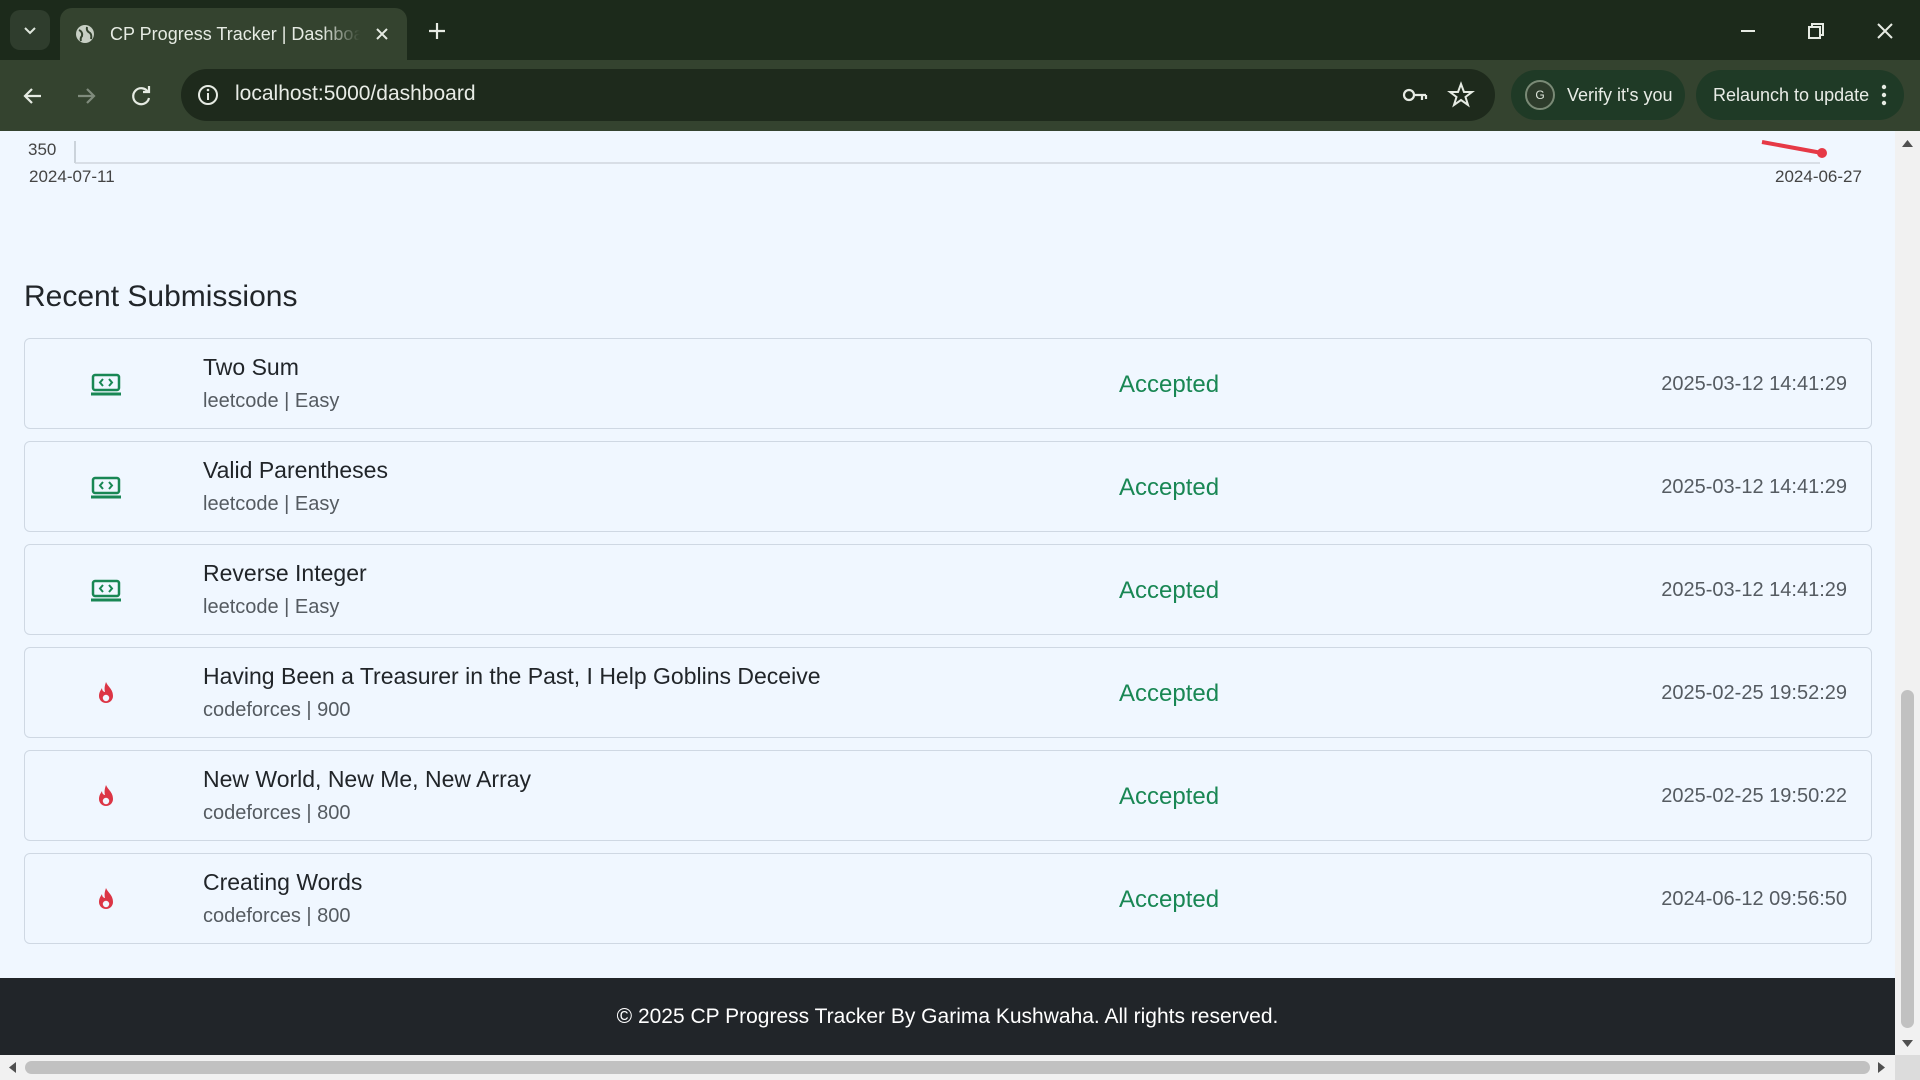 The image size is (1920, 1080). What do you see at coordinates (86, 96) in the screenshot?
I see `forward-icon` at bounding box center [86, 96].